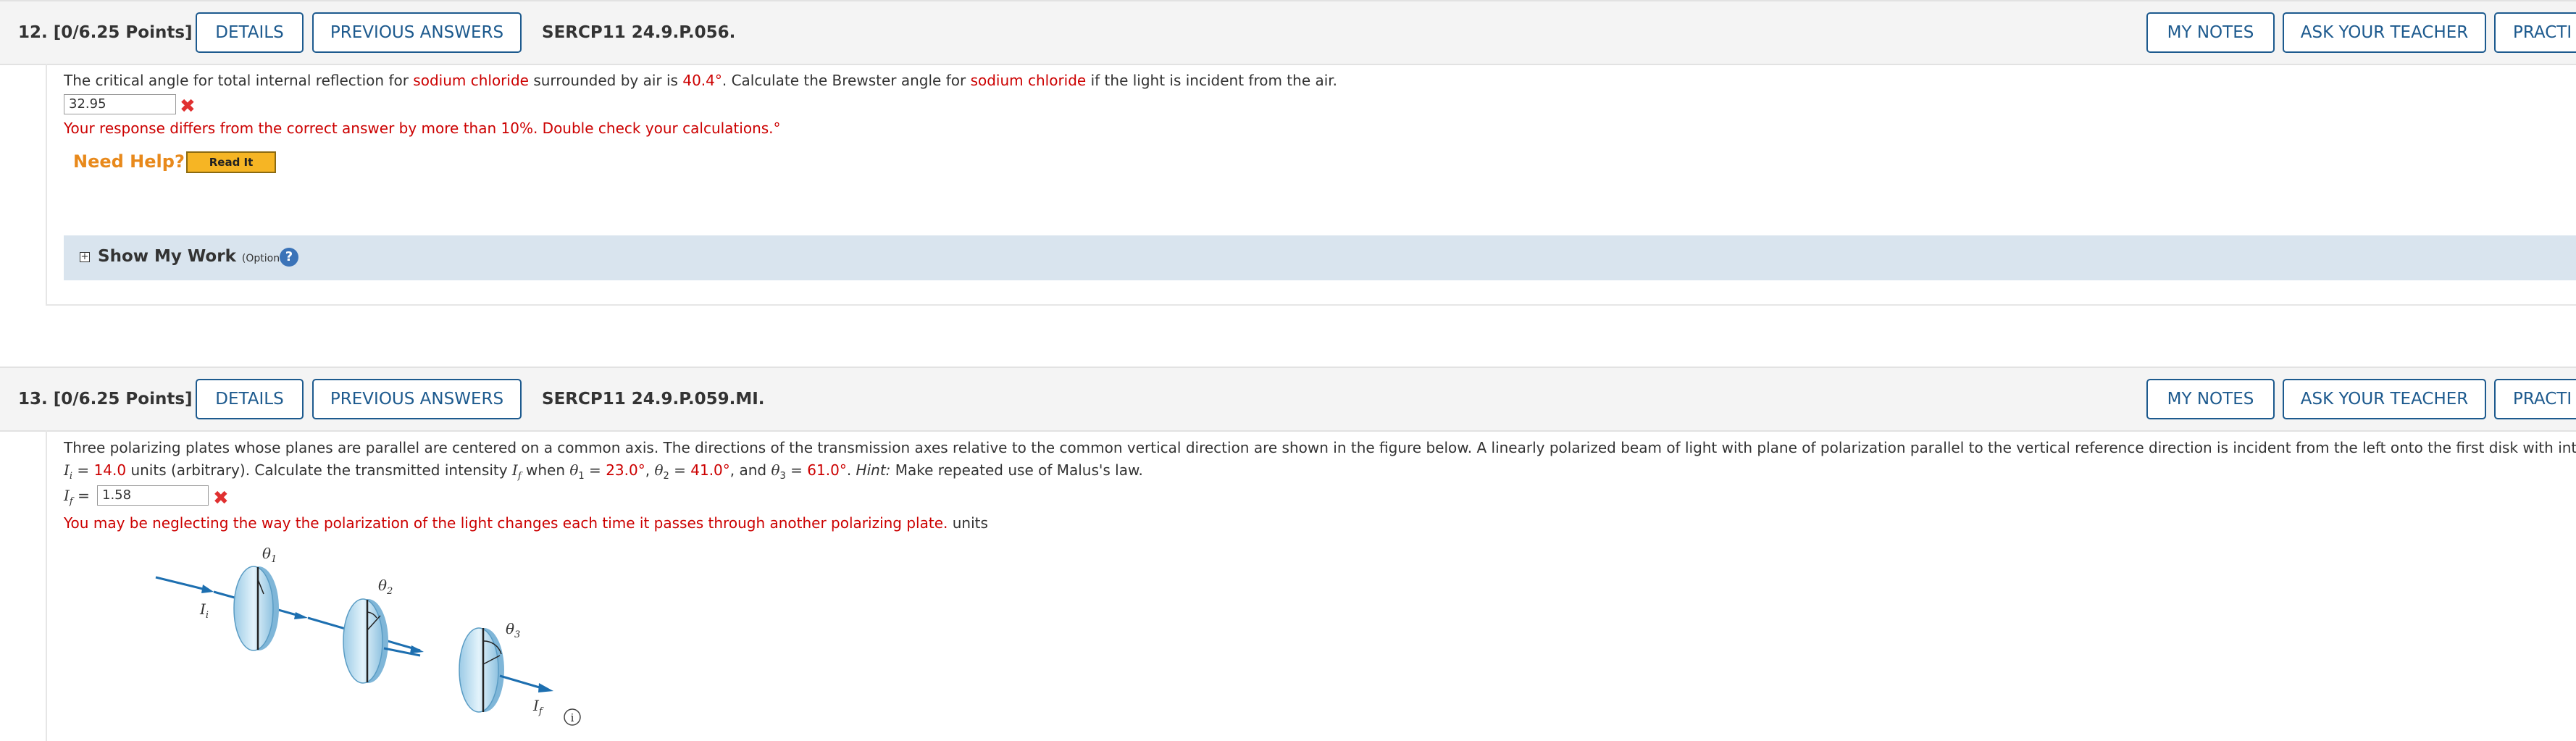 The image size is (2576, 741). Describe the element at coordinates (1320, 257) in the screenshot. I see `show-my-work-bar: + Show My Work (Optional) ?` at that location.